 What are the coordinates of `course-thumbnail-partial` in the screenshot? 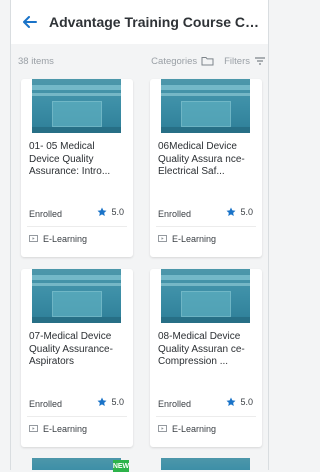 It's located at (205, 464).